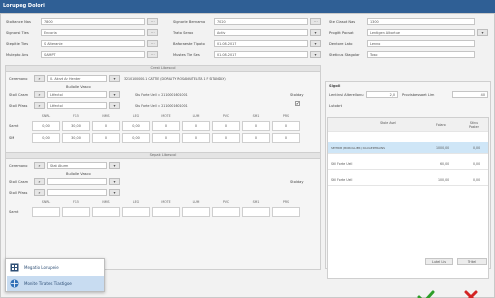  I want to click on footer-field-a: Lutel Lis, so click(439, 261).